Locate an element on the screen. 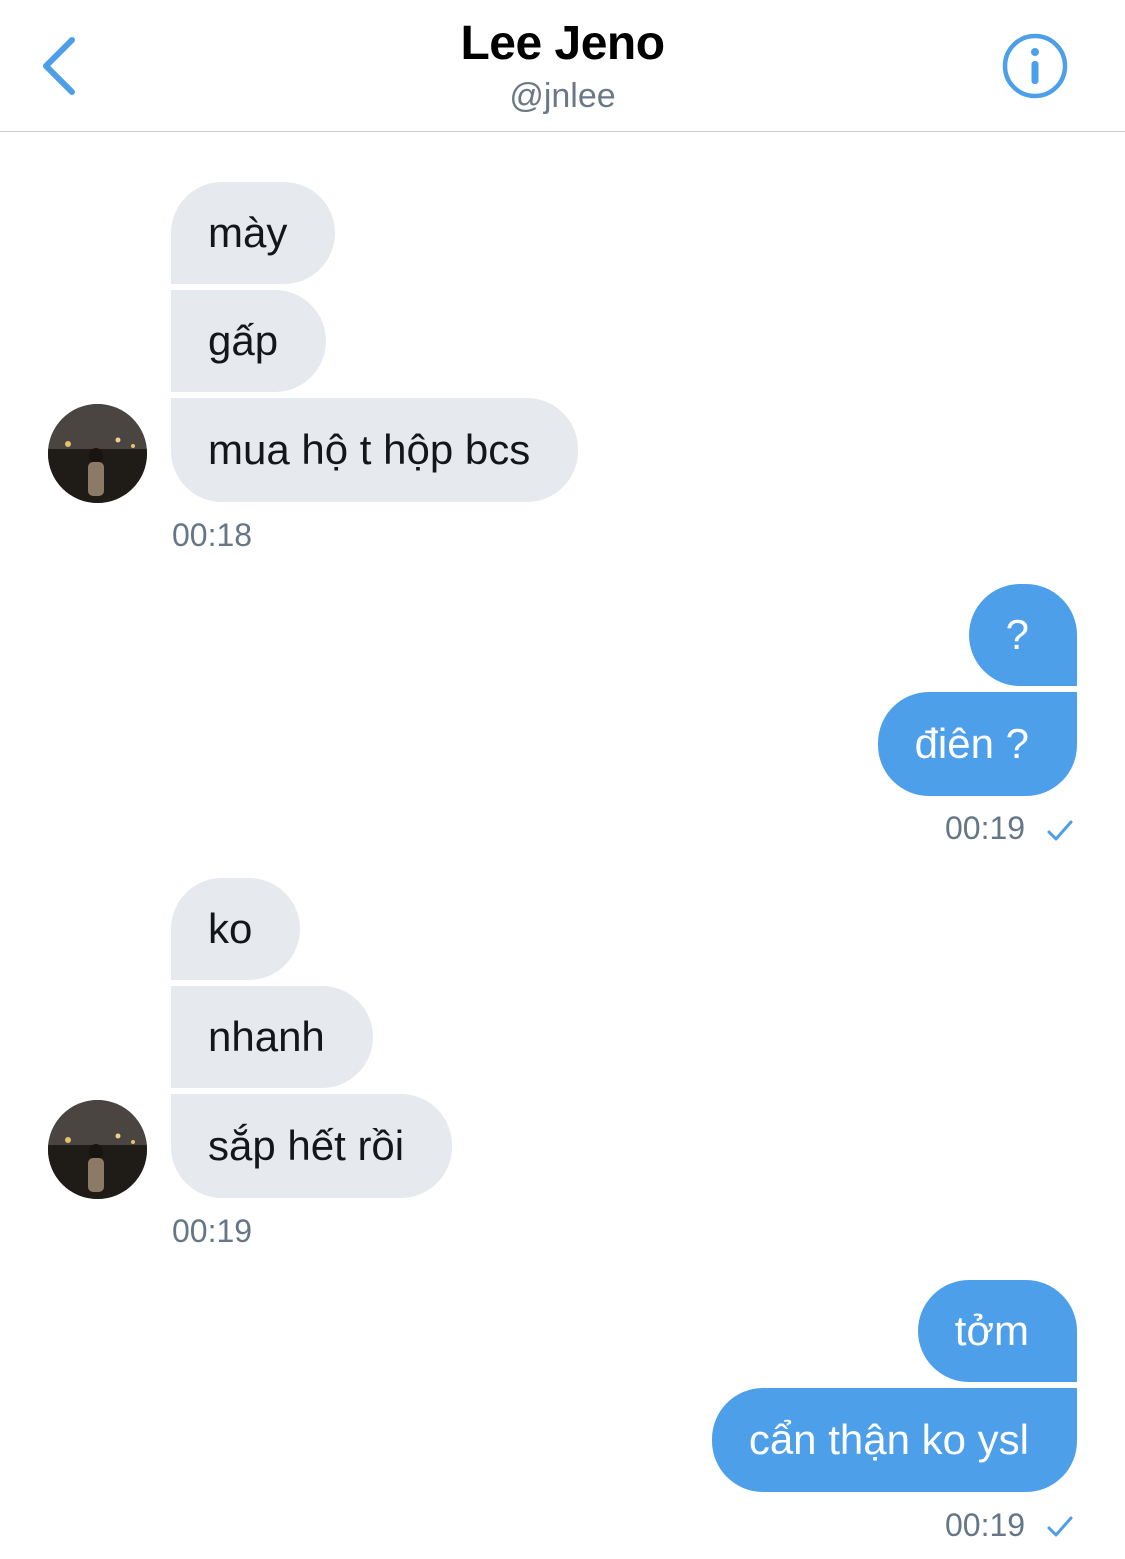  conversation-header: Lee Jeno @jnlee is located at coordinates (562, 66).